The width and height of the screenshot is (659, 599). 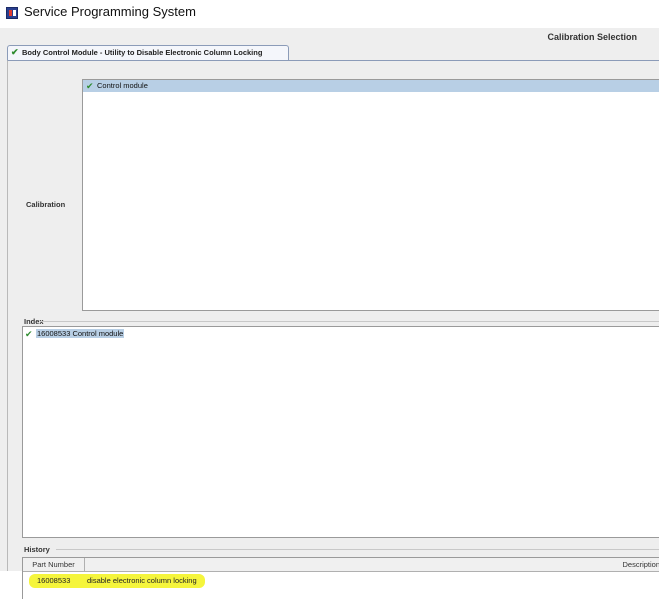 What do you see at coordinates (12, 13) in the screenshot?
I see `app-icon` at bounding box center [12, 13].